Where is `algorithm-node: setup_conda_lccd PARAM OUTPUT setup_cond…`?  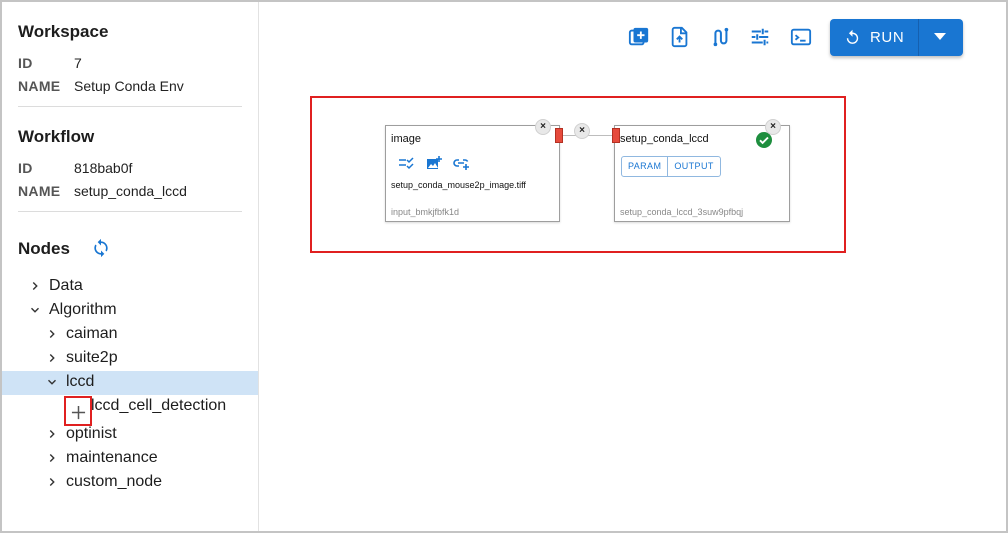 algorithm-node: setup_conda_lccd PARAM OUTPUT setup_cond… is located at coordinates (702, 173).